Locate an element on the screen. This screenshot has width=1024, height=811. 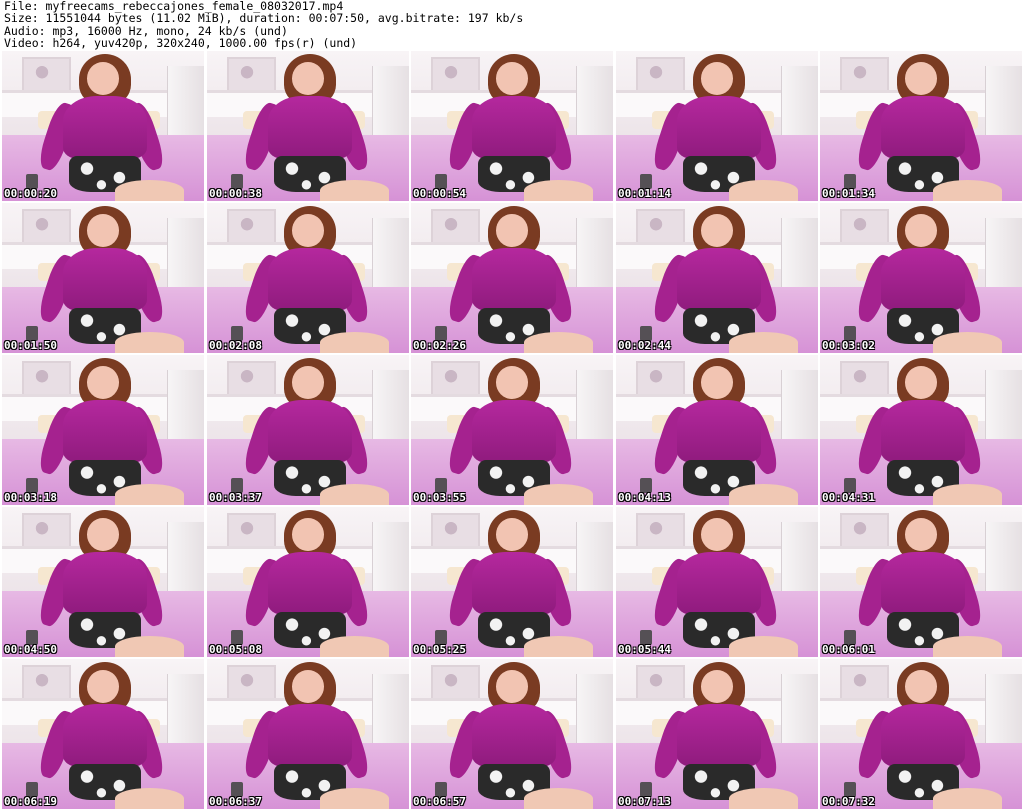
thumbnail-timestamp: 00:01:14 is located at coordinates (644, 193).